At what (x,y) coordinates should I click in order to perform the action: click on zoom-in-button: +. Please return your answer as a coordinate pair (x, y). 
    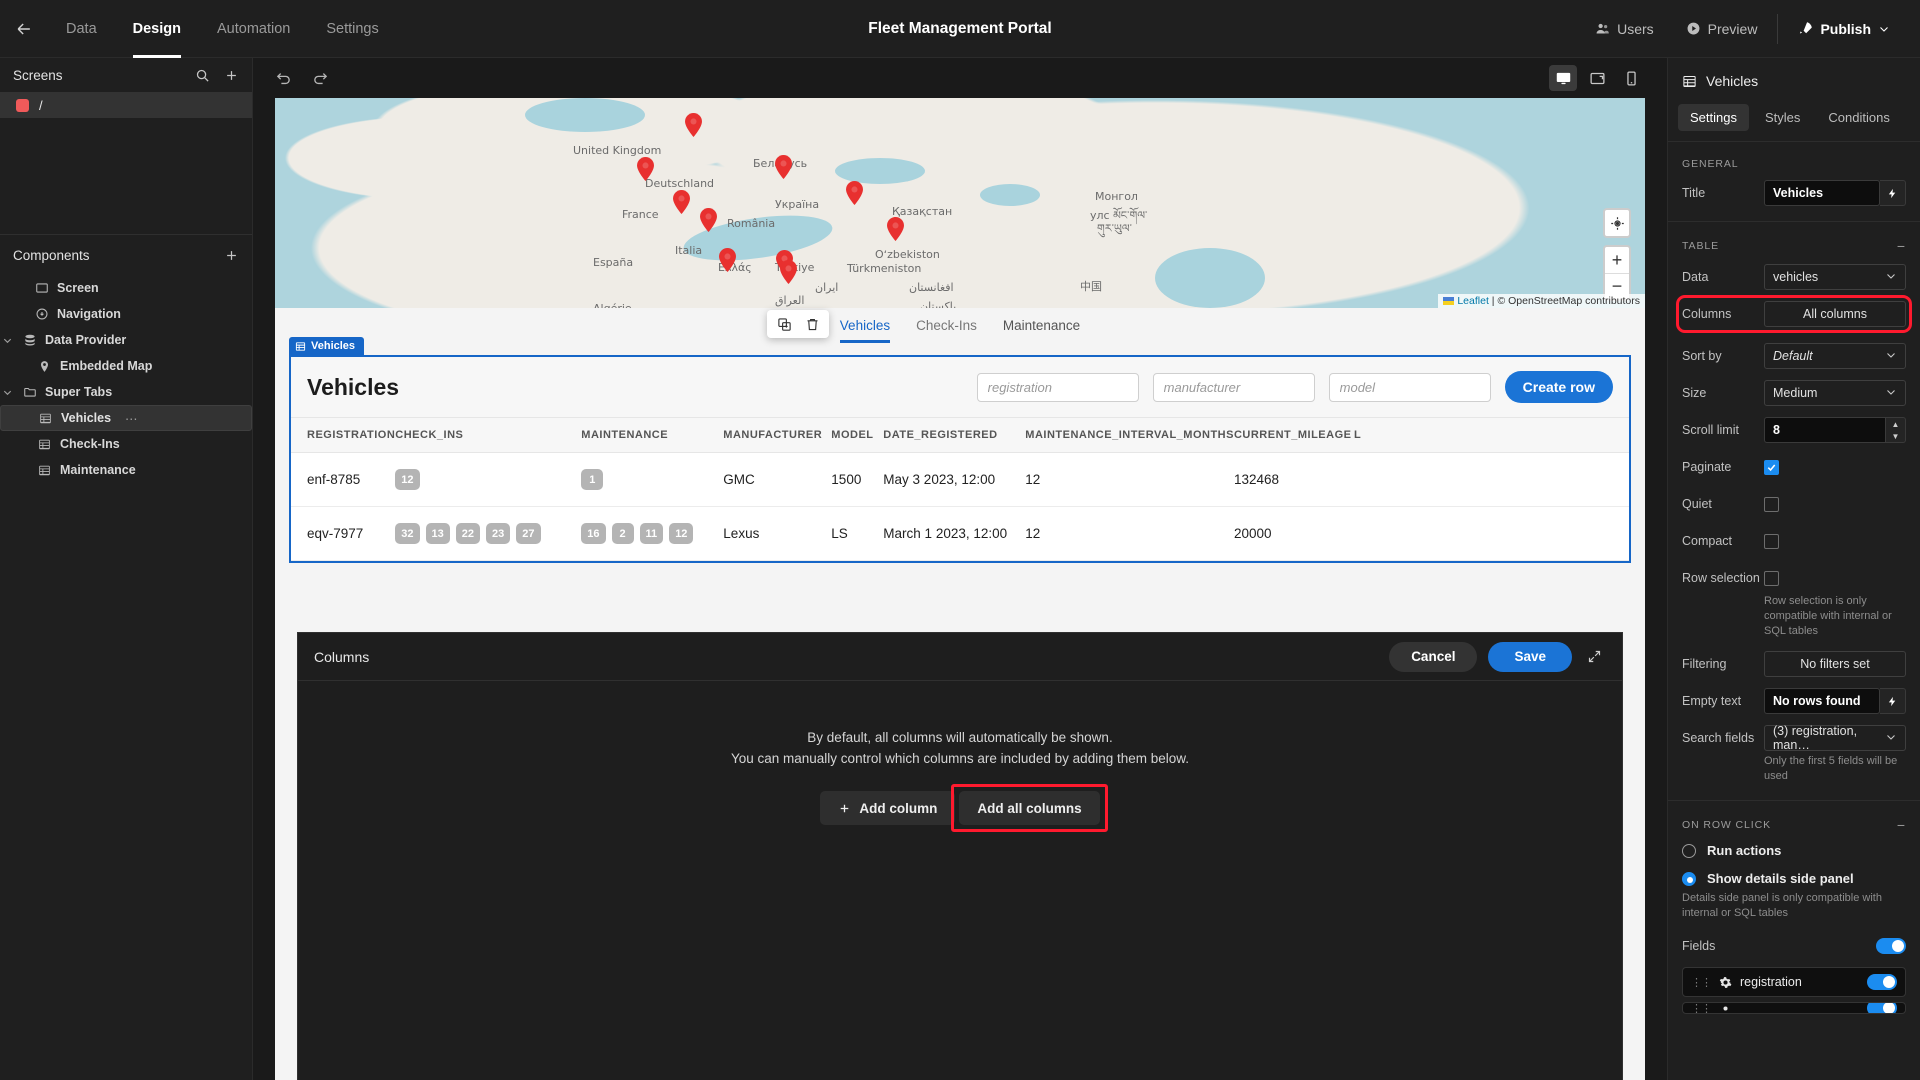
    Looking at the image, I should click on (1617, 260).